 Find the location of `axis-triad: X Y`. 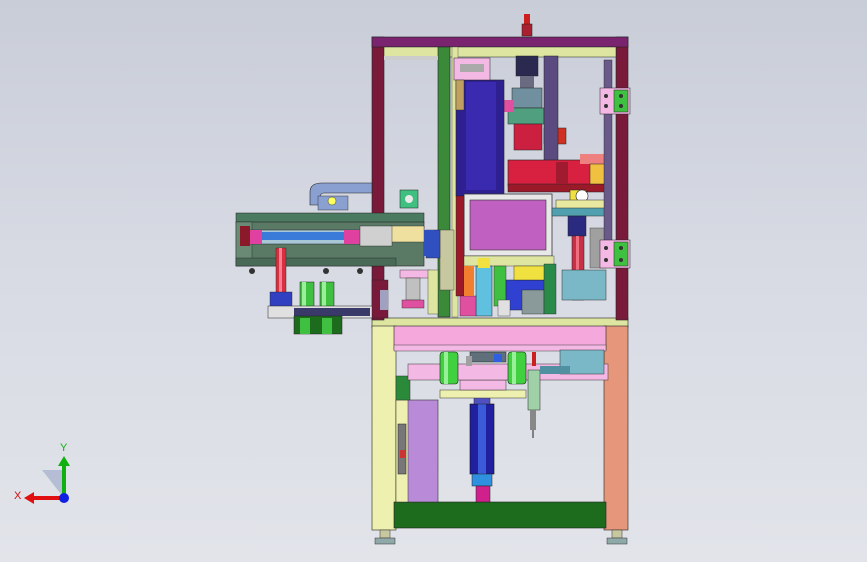

axis-triad: X Y is located at coordinates (44, 475).